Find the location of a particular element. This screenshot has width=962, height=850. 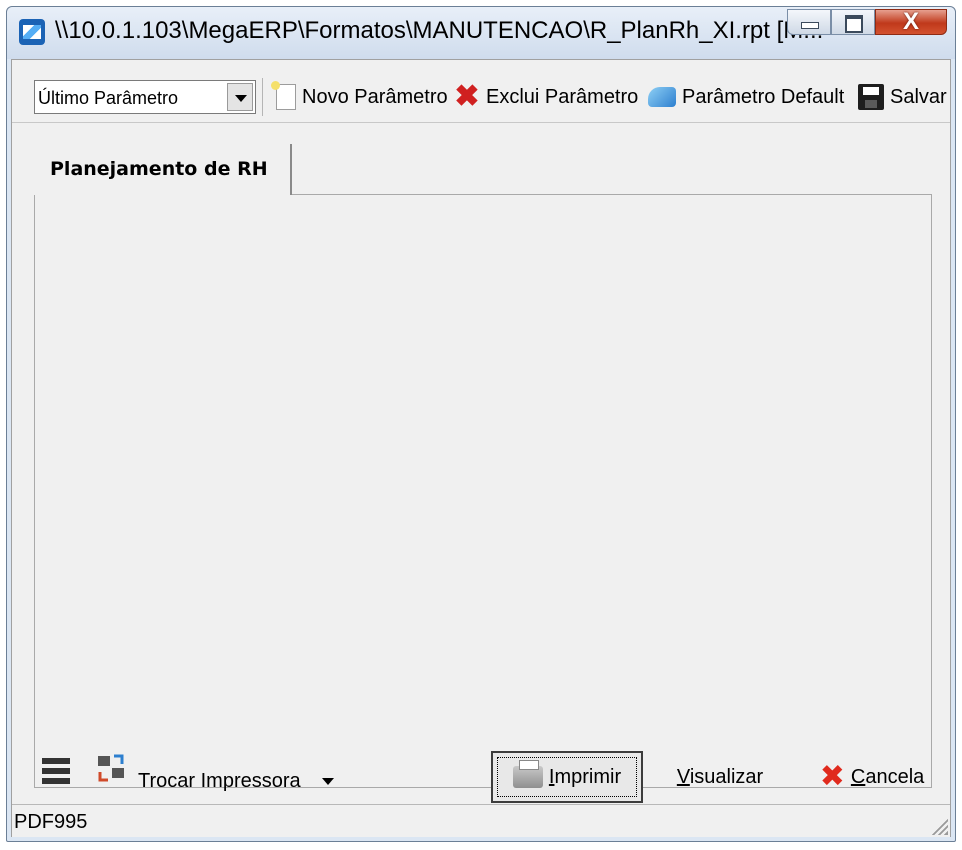

cancel-button: ✖ Cancela is located at coordinates (872, 777).